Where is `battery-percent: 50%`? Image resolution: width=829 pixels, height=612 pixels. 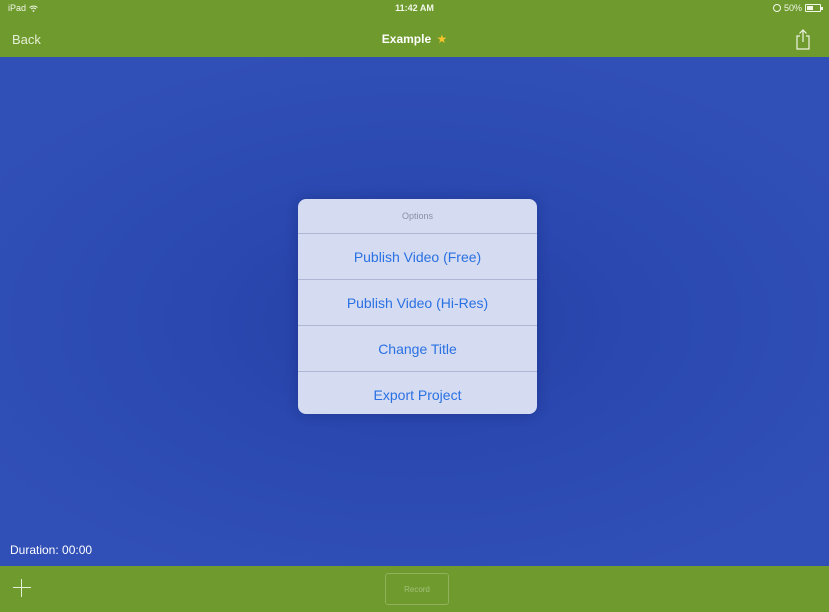
battery-percent: 50% is located at coordinates (792, 8).